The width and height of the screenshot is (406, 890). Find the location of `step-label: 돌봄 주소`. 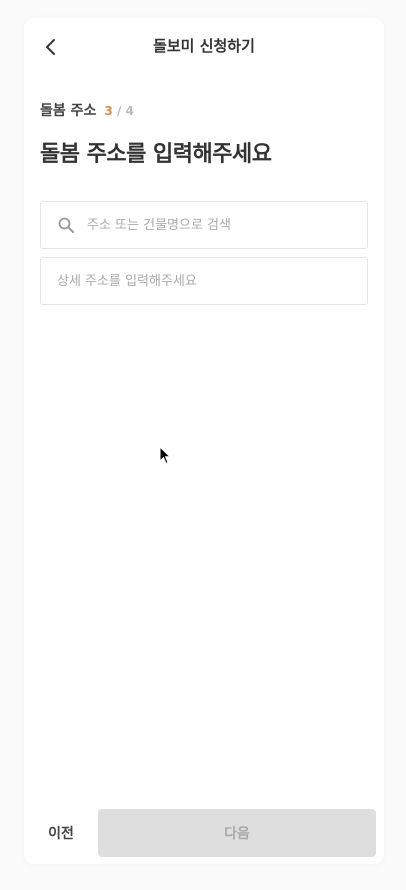

step-label: 돌봄 주소 is located at coordinates (68, 111).